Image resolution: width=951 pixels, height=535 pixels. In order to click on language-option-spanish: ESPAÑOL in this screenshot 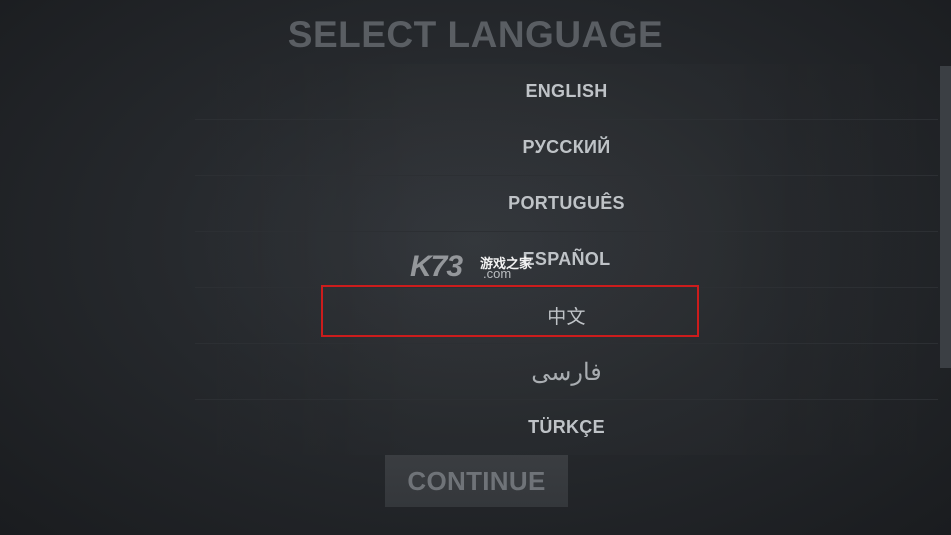, I will do `click(566, 260)`.